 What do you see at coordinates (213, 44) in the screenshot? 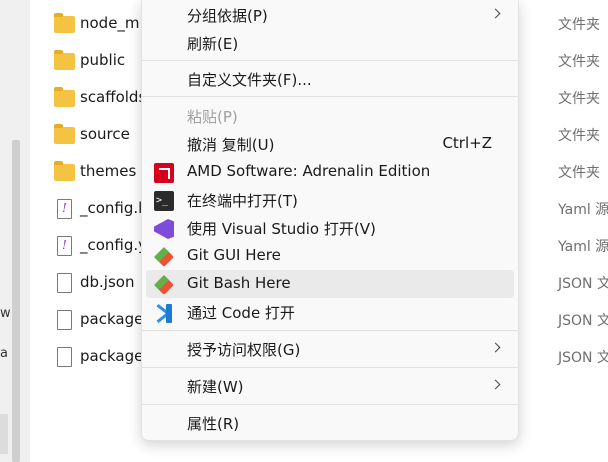
I see `menu-item-label: 刷新(E)` at bounding box center [213, 44].